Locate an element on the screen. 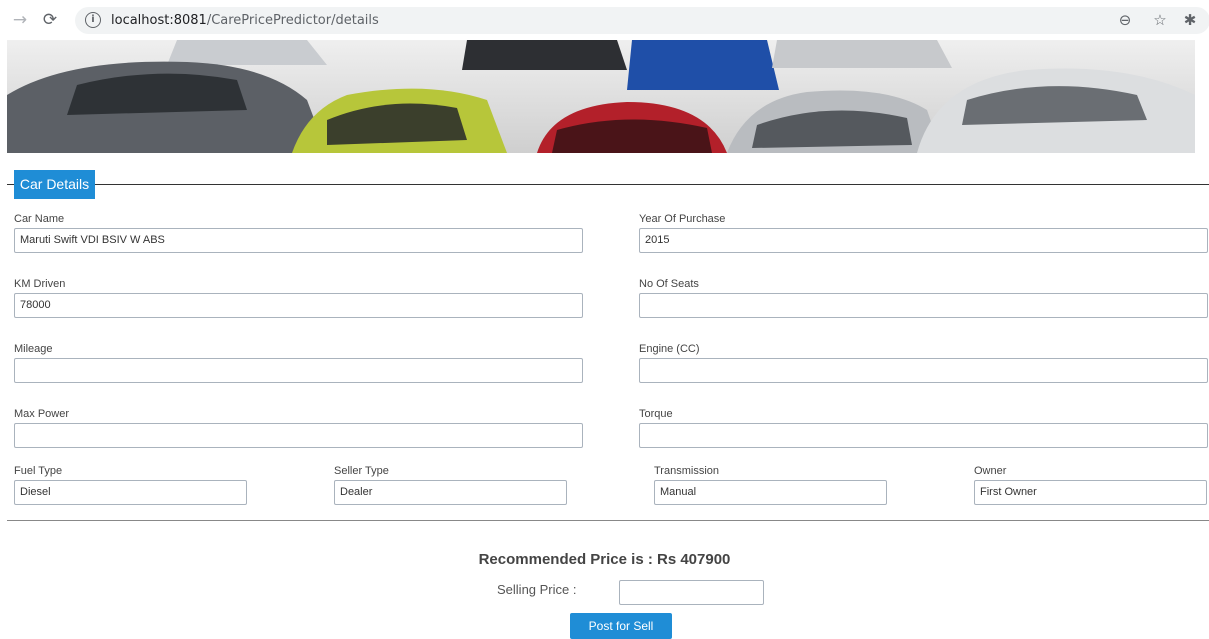 This screenshot has width=1209, height=639. km-driven-label: KM Driven is located at coordinates (40, 284).